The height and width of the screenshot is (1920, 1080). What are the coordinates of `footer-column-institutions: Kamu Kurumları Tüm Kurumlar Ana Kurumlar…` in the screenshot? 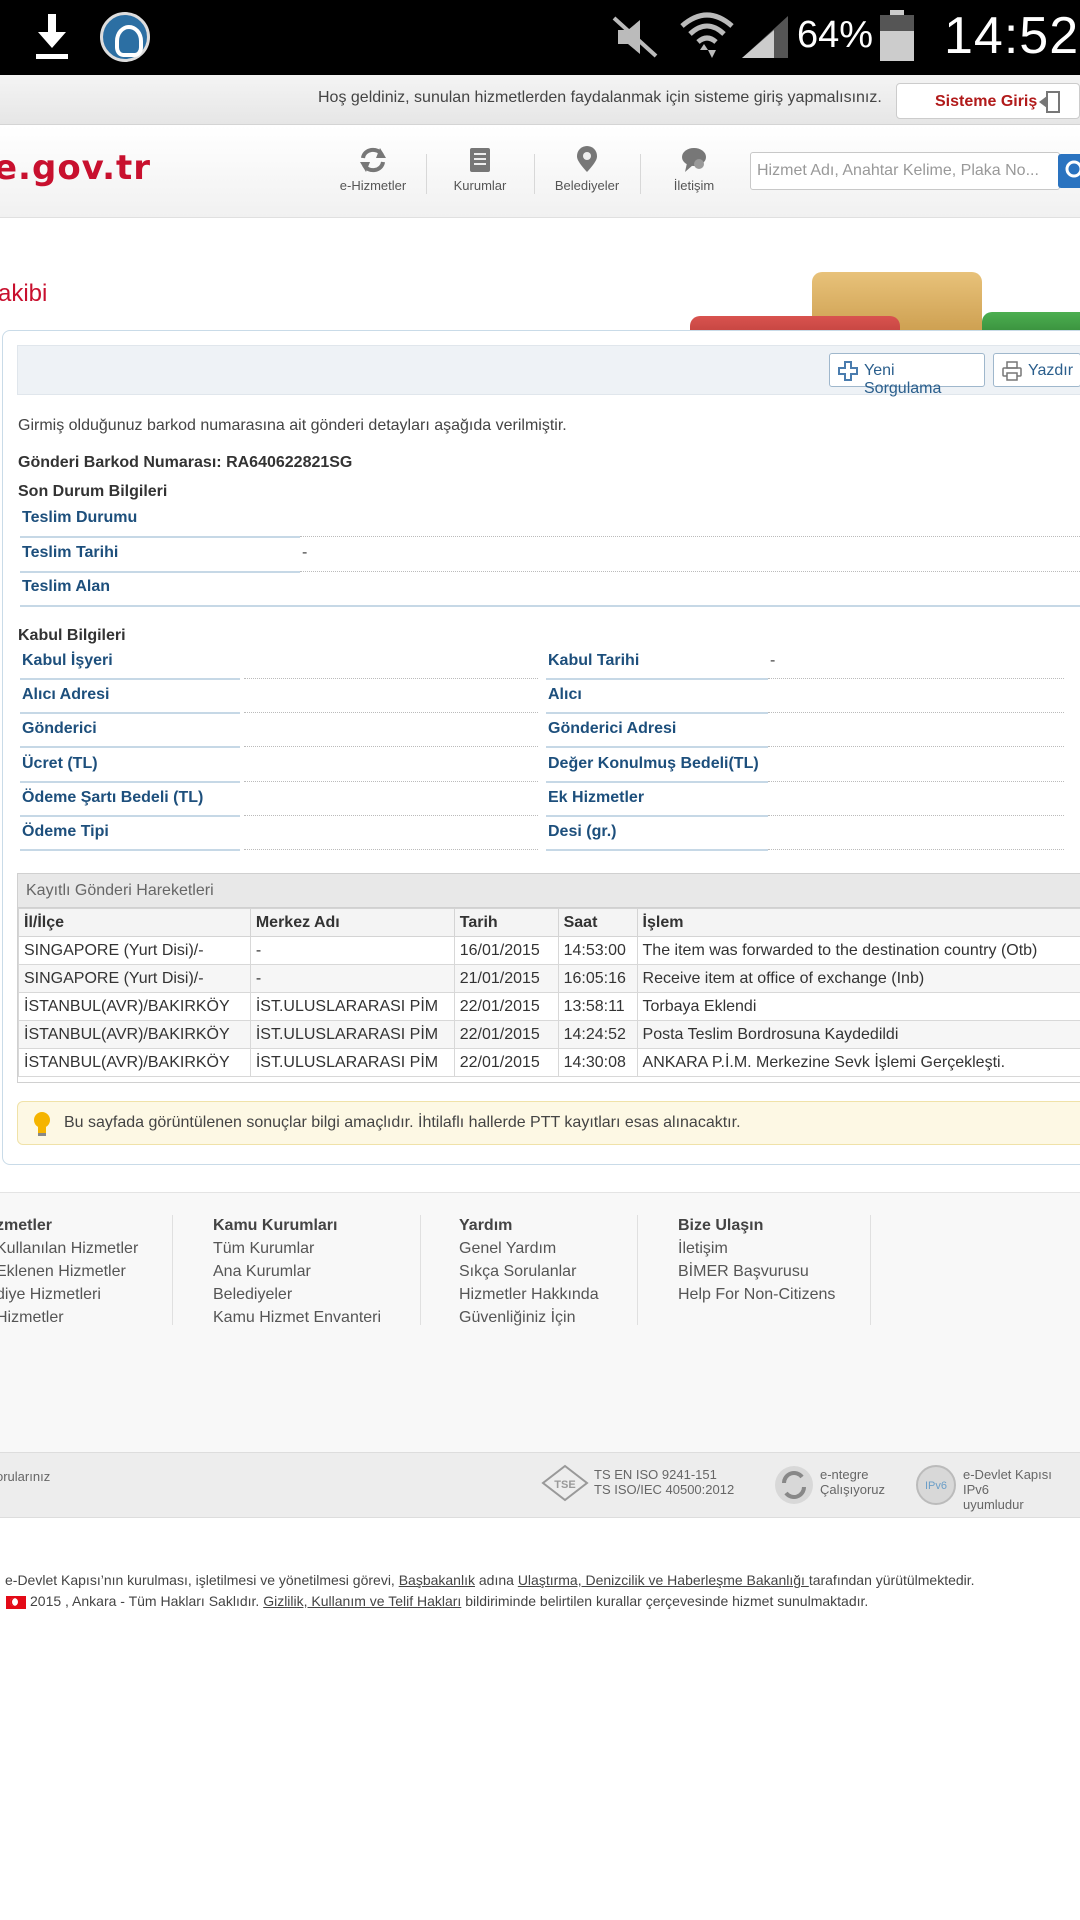 It's located at (297, 1273).